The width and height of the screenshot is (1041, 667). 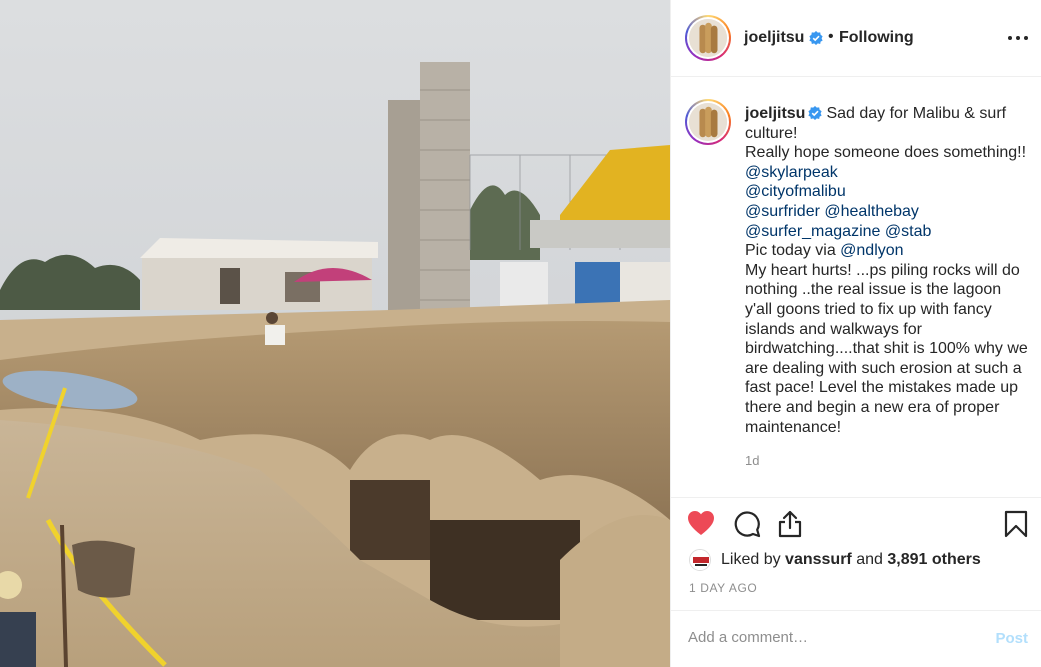 I want to click on post-header: joeljitsu • Following, so click(x=856, y=38).